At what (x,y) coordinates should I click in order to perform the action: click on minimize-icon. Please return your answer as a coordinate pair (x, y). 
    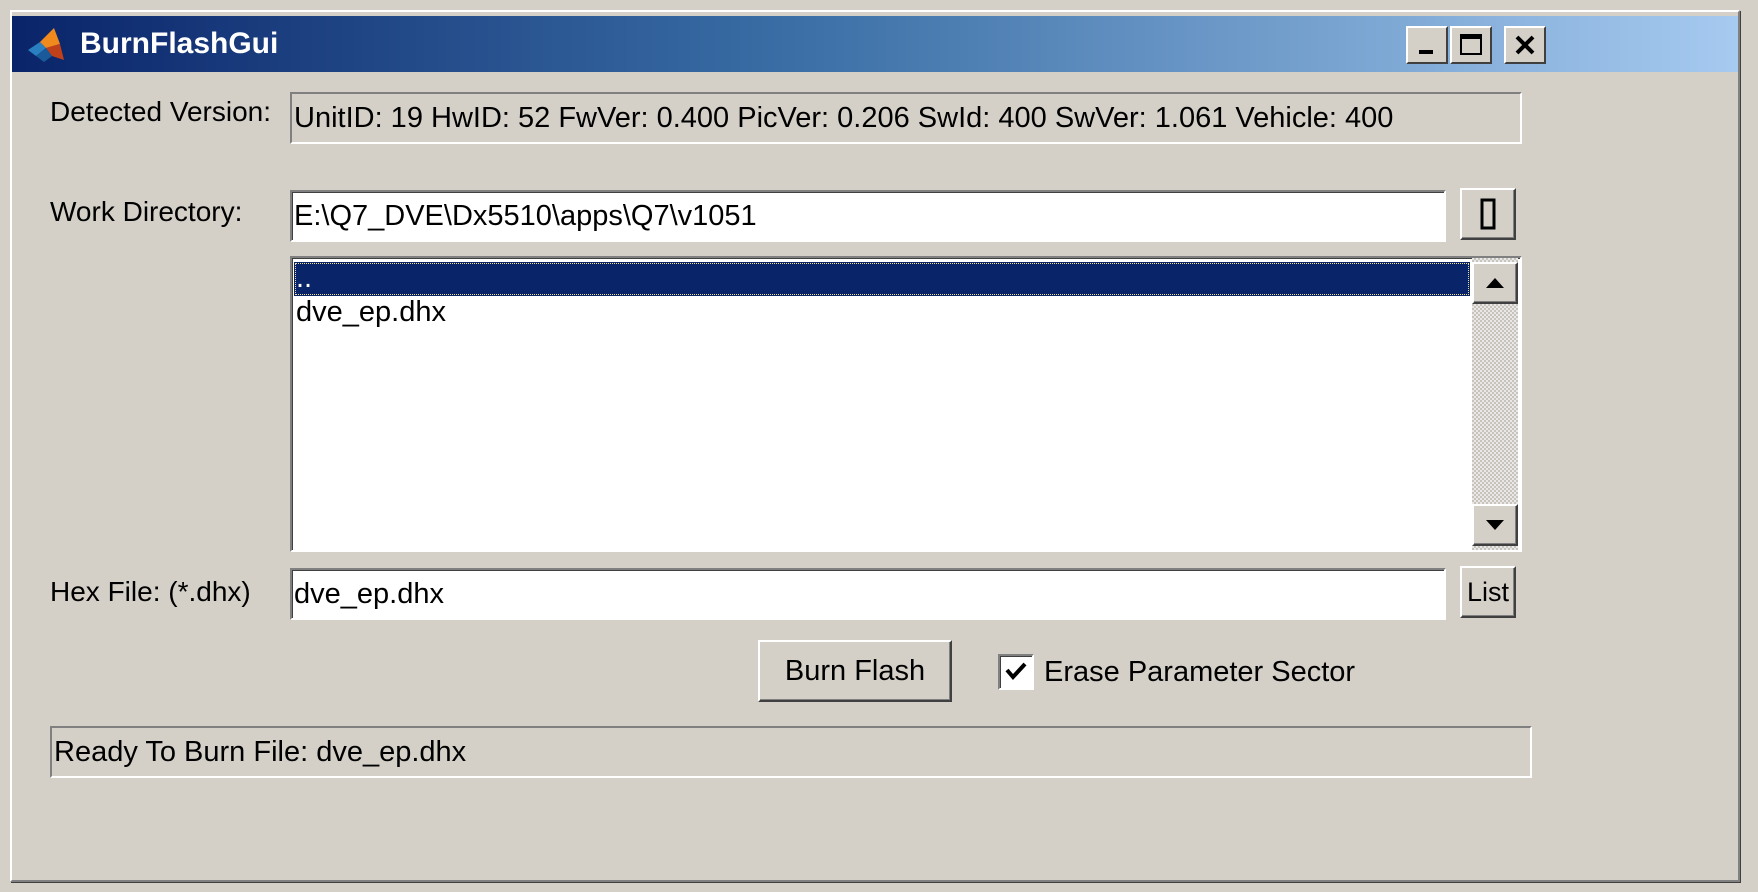
    Looking at the image, I should click on (1426, 52).